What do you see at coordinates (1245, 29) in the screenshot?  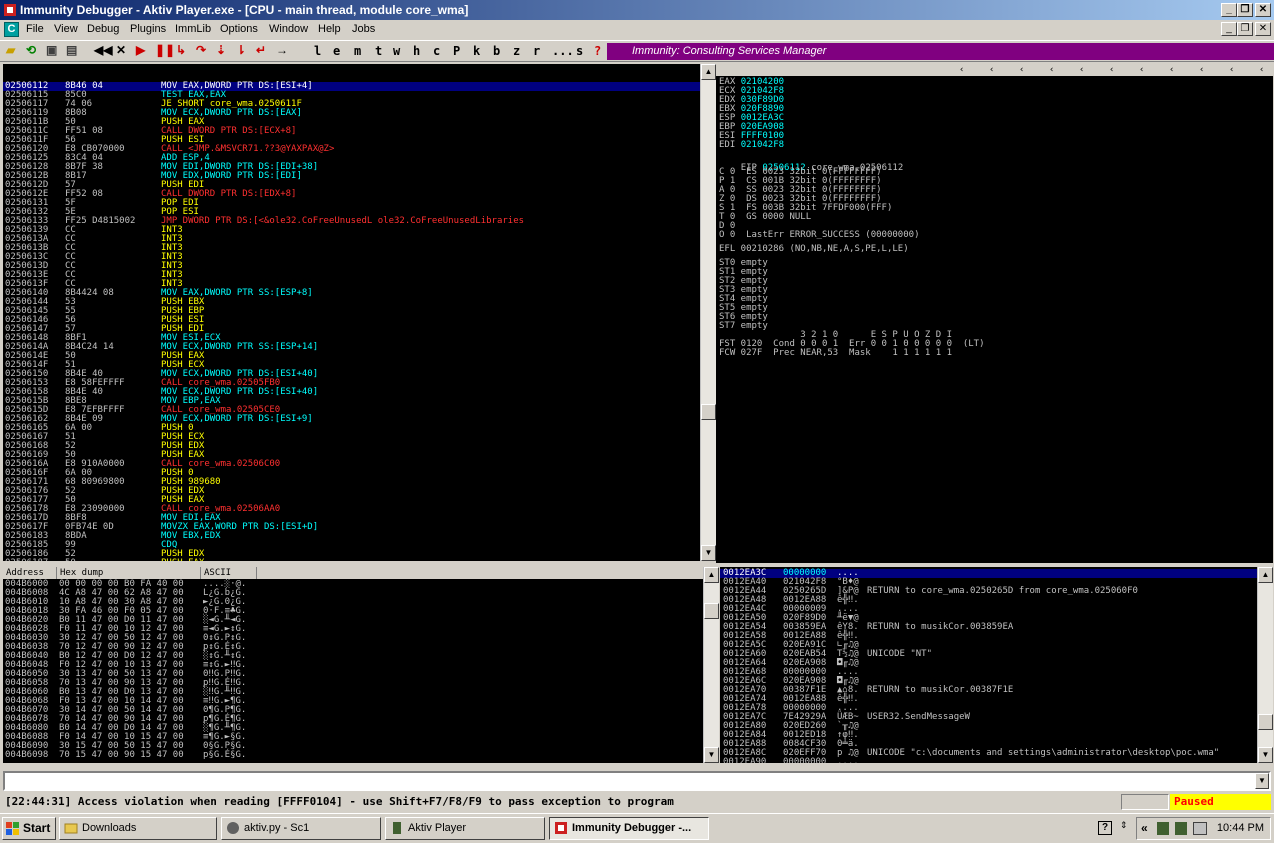 I see `mdi-restore-button: ❐` at bounding box center [1245, 29].